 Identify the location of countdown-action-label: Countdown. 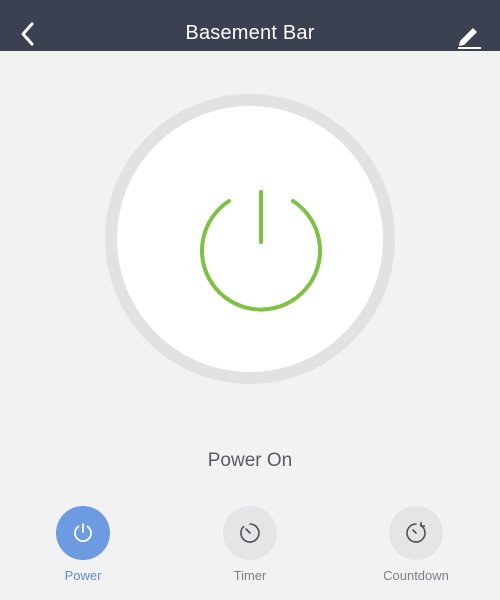
(416, 575).